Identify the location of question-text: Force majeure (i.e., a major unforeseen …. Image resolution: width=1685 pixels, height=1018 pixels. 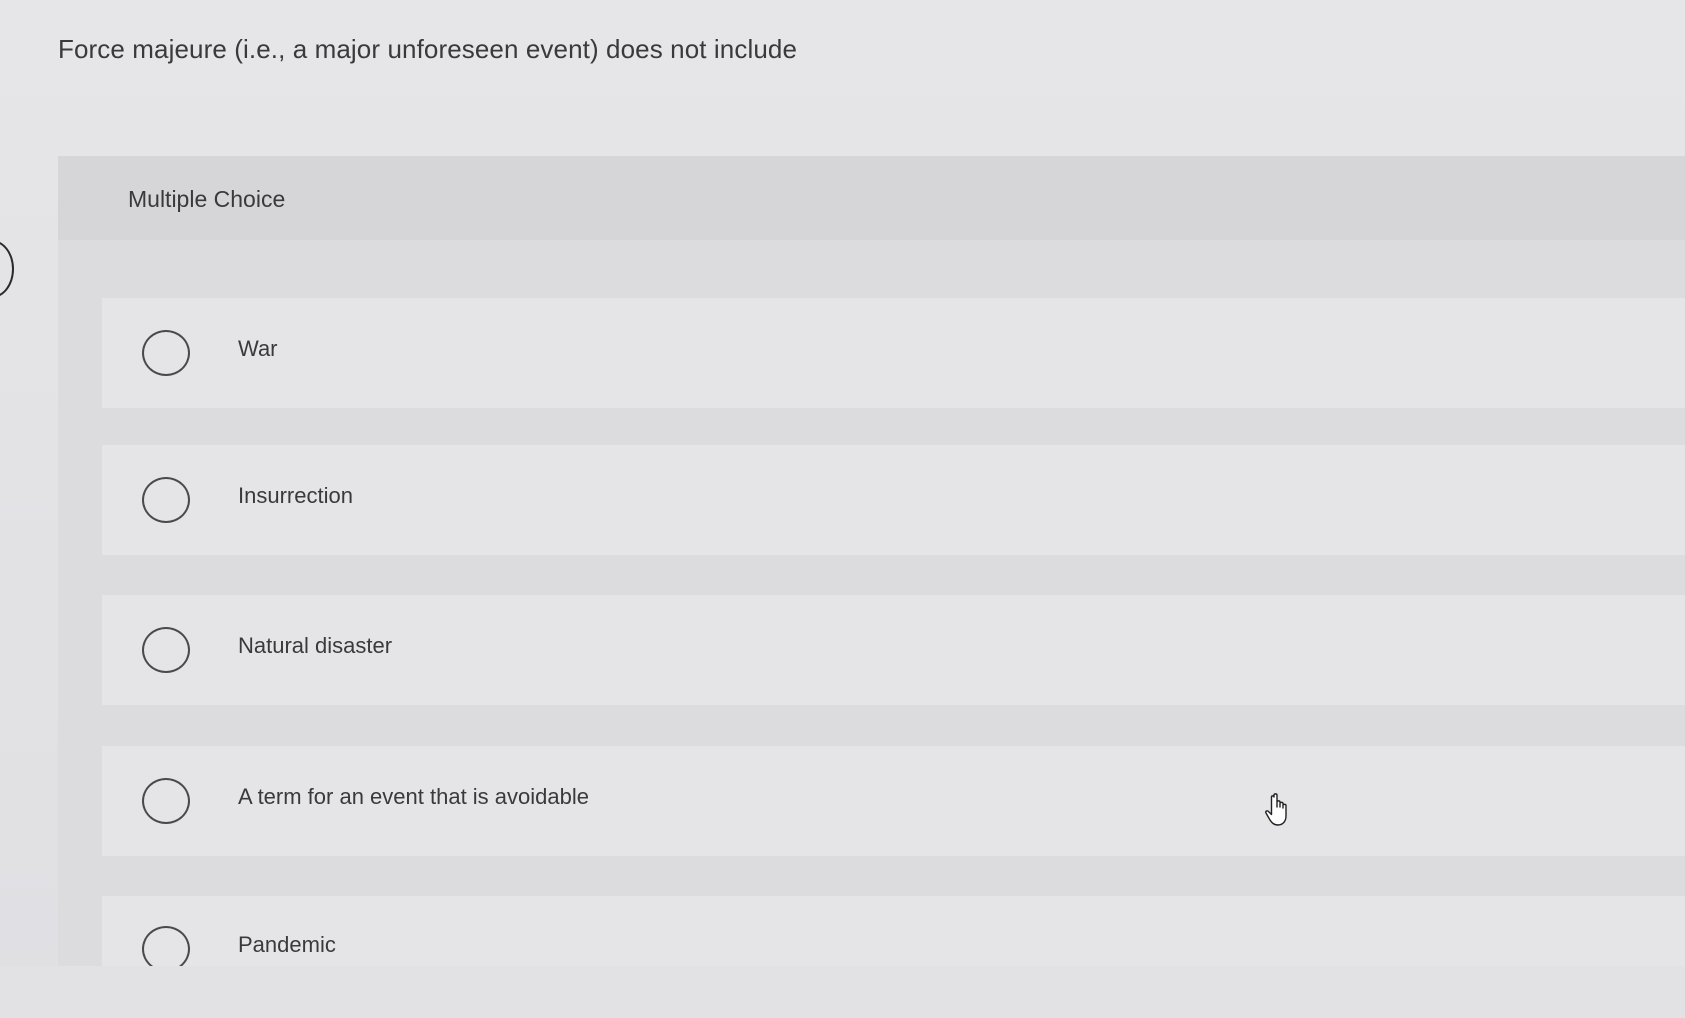
(428, 49).